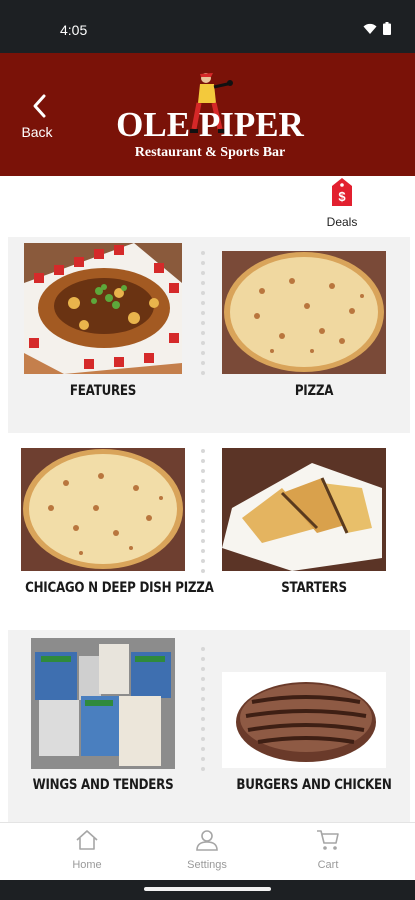 This screenshot has height=900, width=415. I want to click on category-card-features: FEATURES, so click(103, 335).